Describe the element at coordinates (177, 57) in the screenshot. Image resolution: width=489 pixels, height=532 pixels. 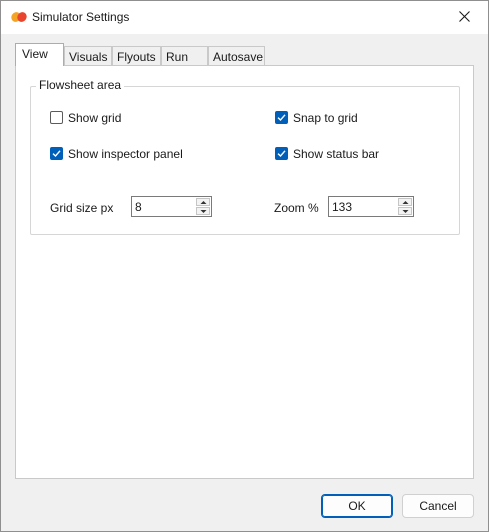
I see `tab-label: Run` at that location.